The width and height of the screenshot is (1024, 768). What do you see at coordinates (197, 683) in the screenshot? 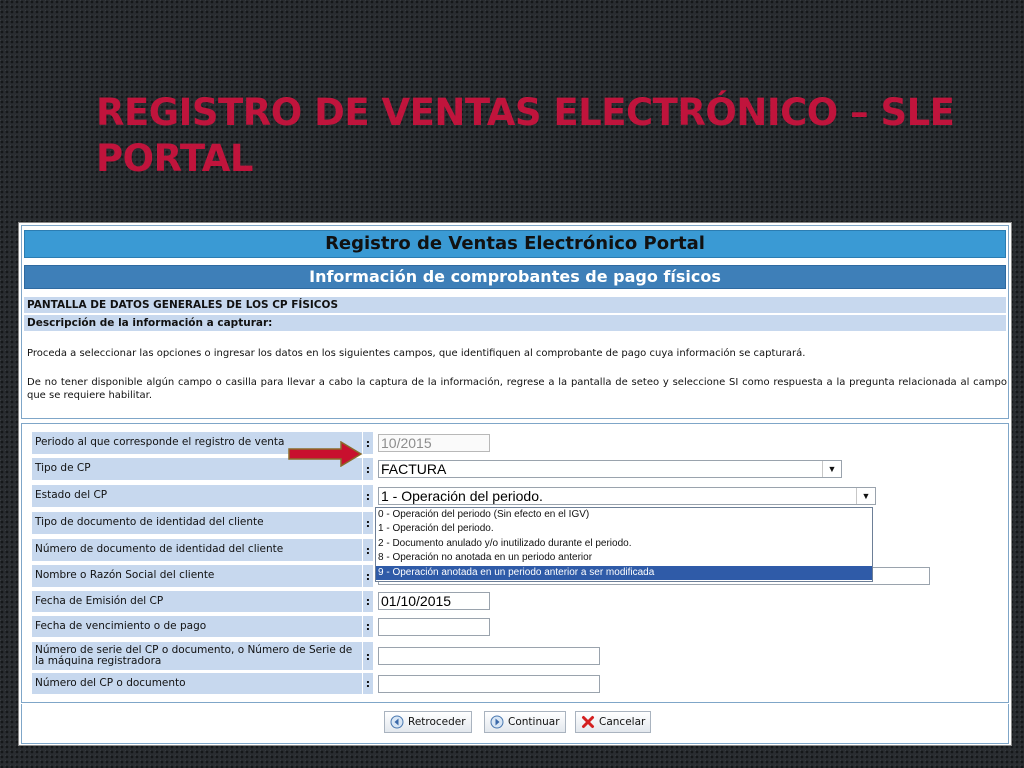
I see `field-label-num-cp: Número del CP o documento` at bounding box center [197, 683].